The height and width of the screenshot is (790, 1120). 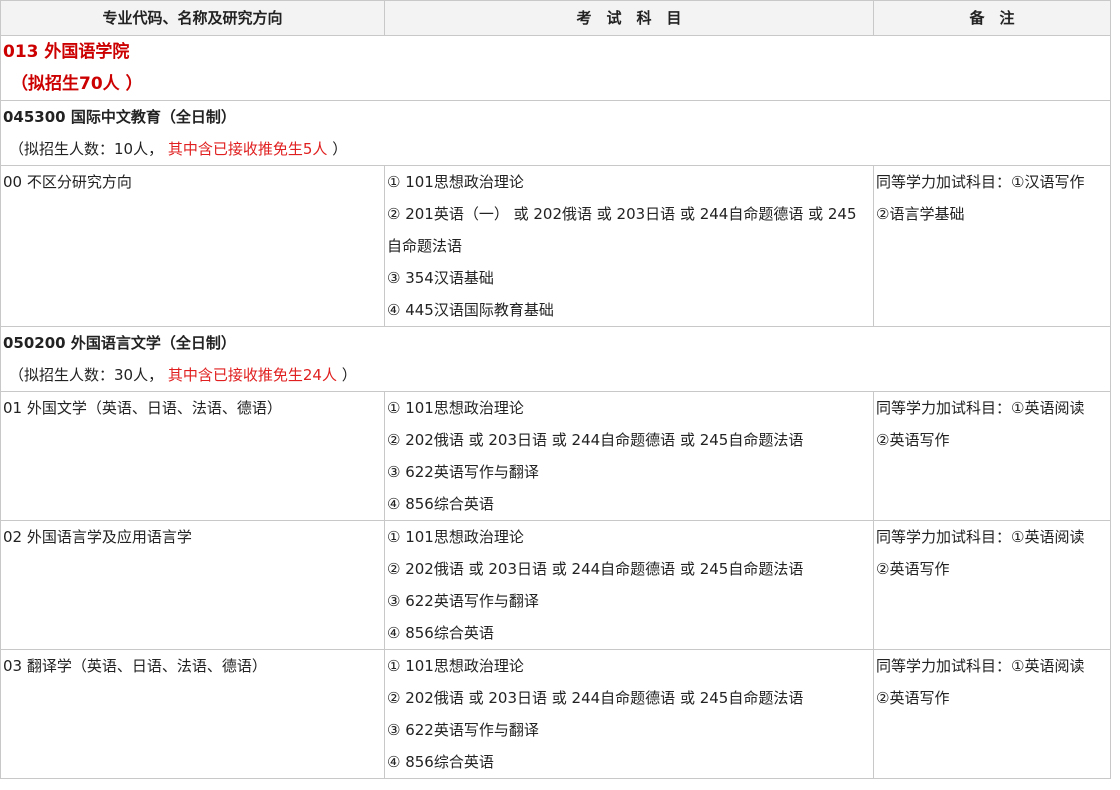 I want to click on note-line: 同等学力加试科目：①汉语写作, so click(x=980, y=182).